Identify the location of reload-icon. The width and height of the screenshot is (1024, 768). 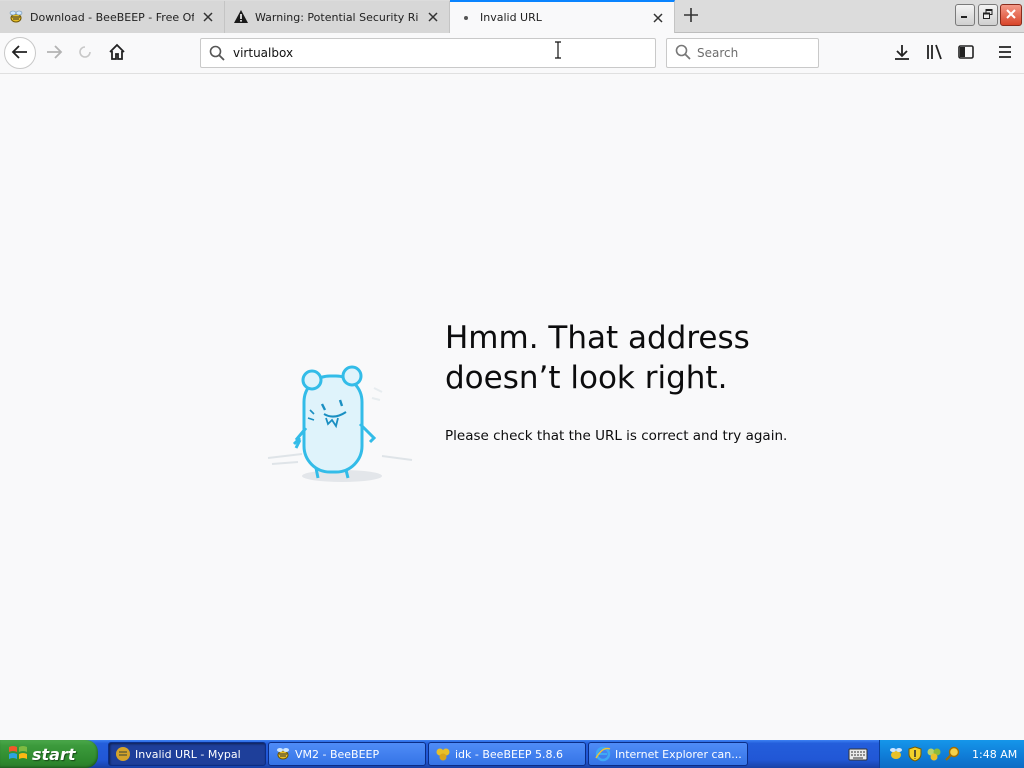
(85, 53).